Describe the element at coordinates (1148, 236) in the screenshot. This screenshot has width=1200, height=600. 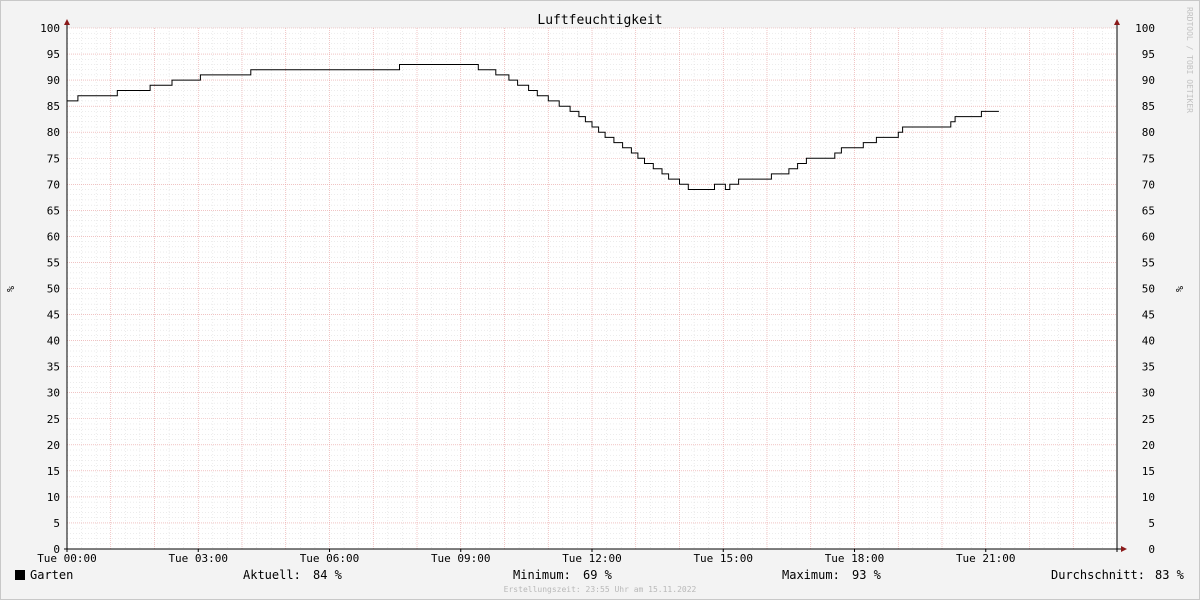
I see `y-tick-label-right: 60` at that location.